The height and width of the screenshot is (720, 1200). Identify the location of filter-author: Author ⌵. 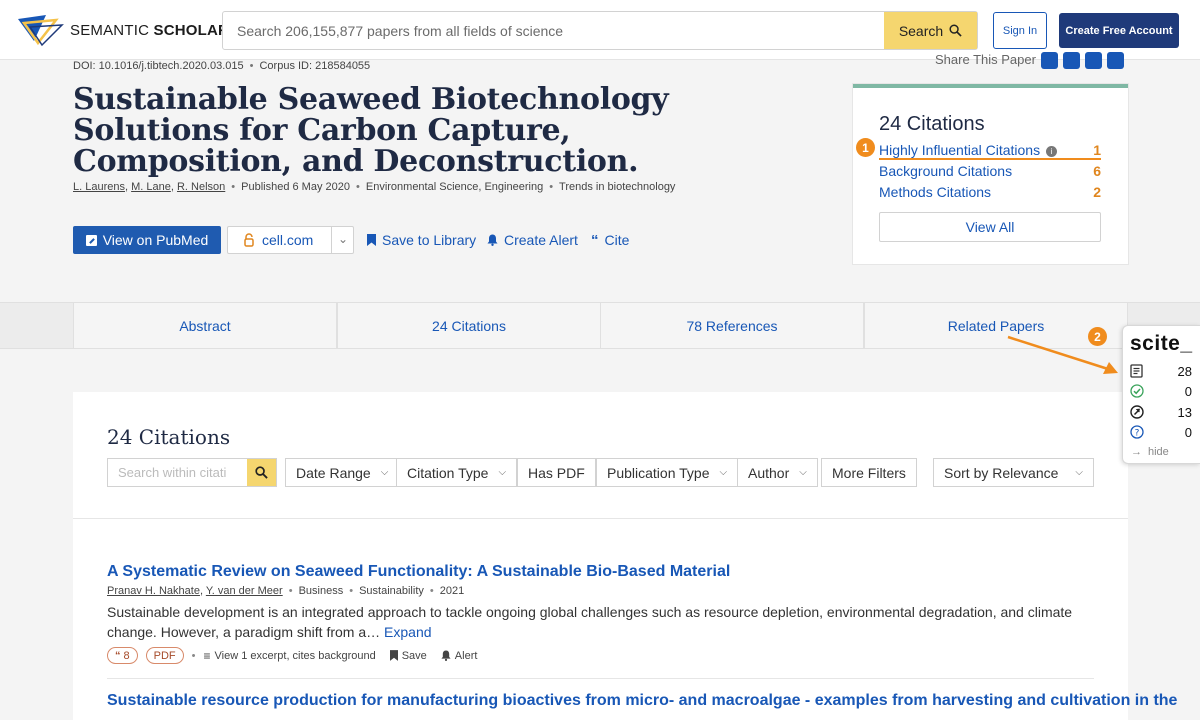
(777, 472).